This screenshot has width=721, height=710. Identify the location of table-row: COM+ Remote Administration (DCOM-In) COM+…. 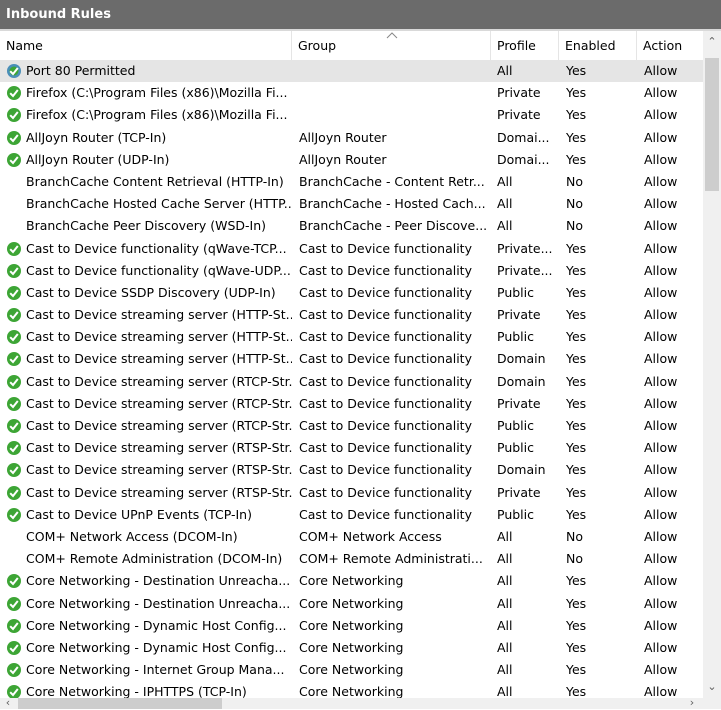
(351, 559).